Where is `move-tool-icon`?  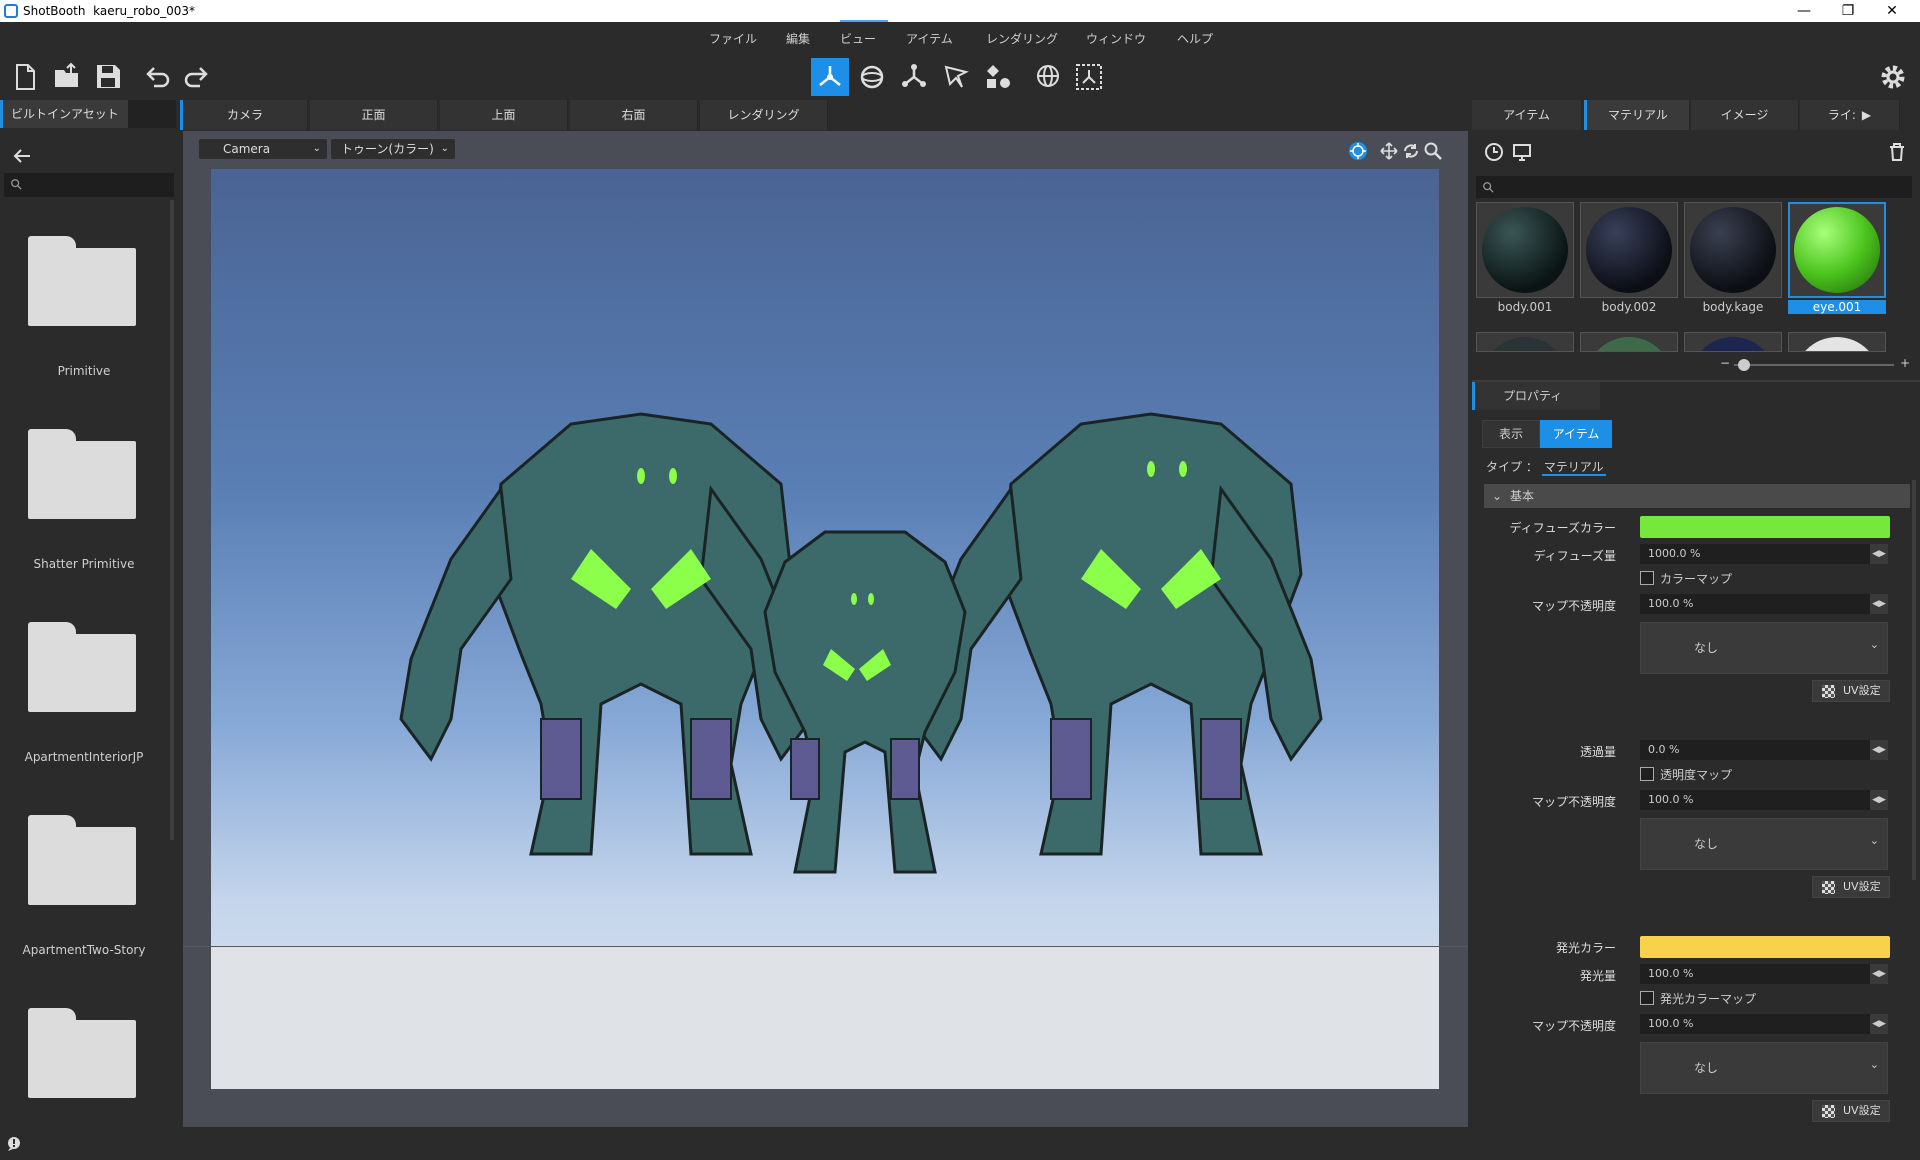
move-tool-icon is located at coordinates (830, 77).